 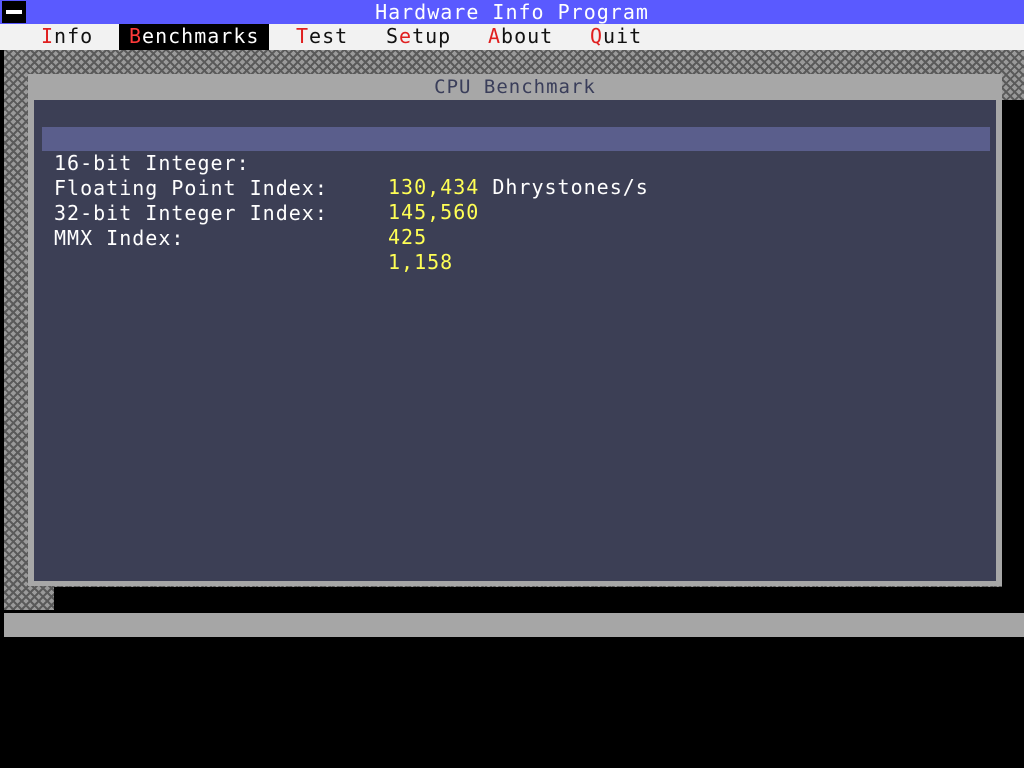 What do you see at coordinates (516, 213) in the screenshot?
I see `result-row-32bit-integer-index: 32-bit Integer Index: 425` at bounding box center [516, 213].